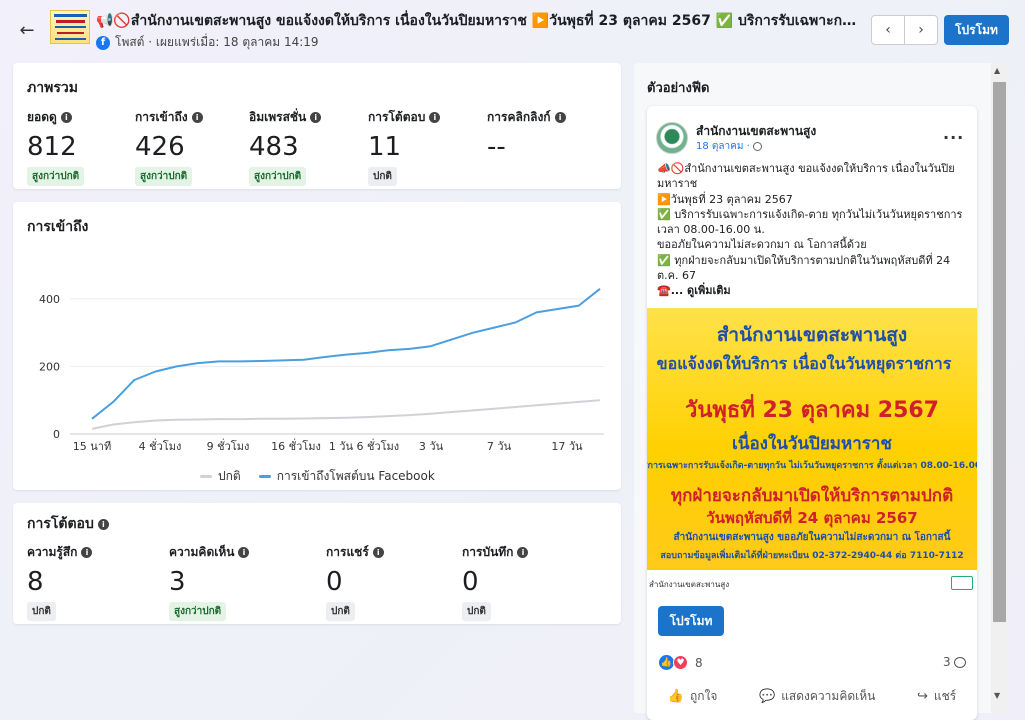 Image resolution: width=1025 pixels, height=720 pixels. I want to click on interactions-title: การโต้ตอบ i, so click(68, 524).